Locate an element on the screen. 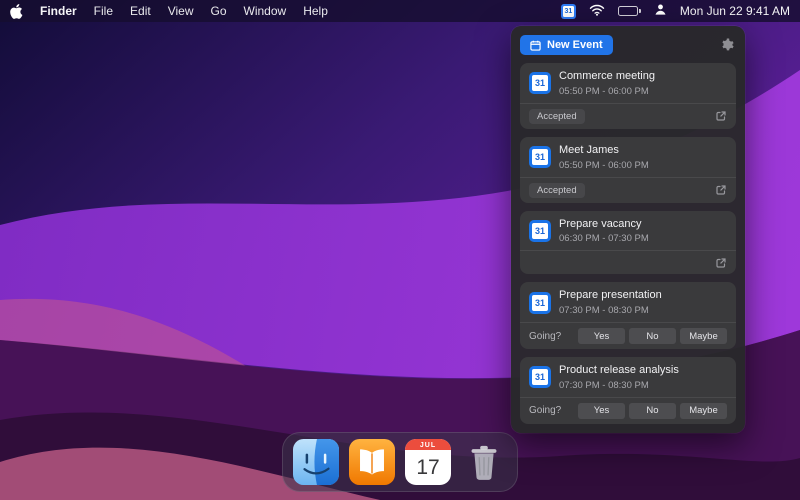 The height and width of the screenshot is (500, 800). event-title: Commerce meeting is located at coordinates (607, 76).